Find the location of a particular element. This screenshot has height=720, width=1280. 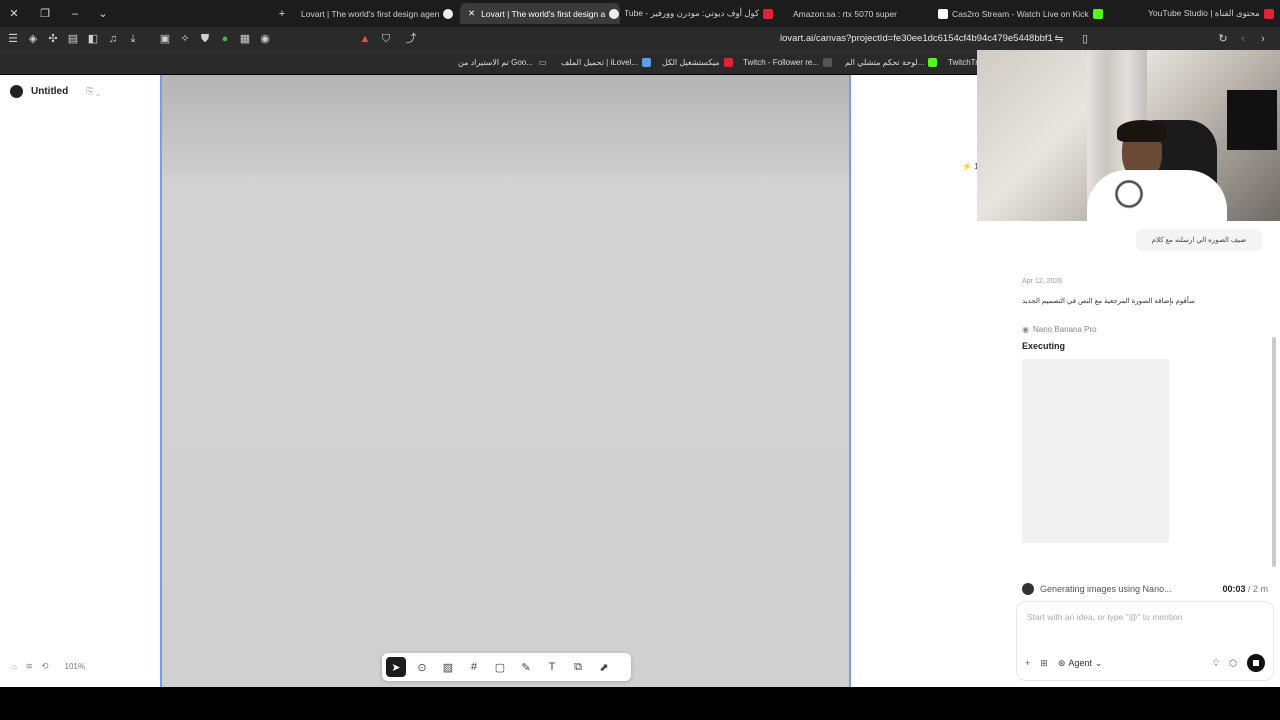

music-icon: ♫ is located at coordinates (113, 39).